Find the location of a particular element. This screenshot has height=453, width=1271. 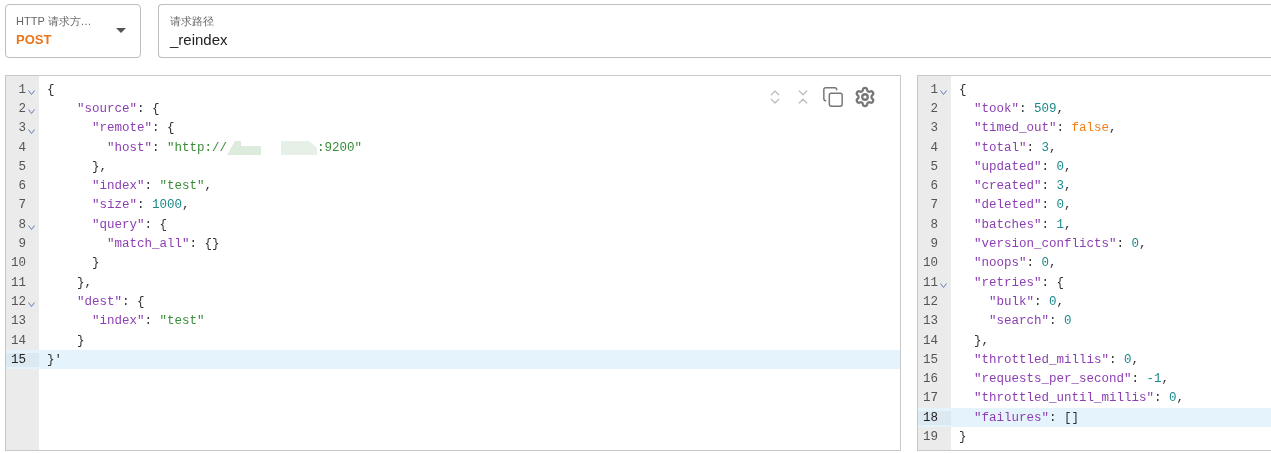

line-number: 8 is located at coordinates (933, 224).